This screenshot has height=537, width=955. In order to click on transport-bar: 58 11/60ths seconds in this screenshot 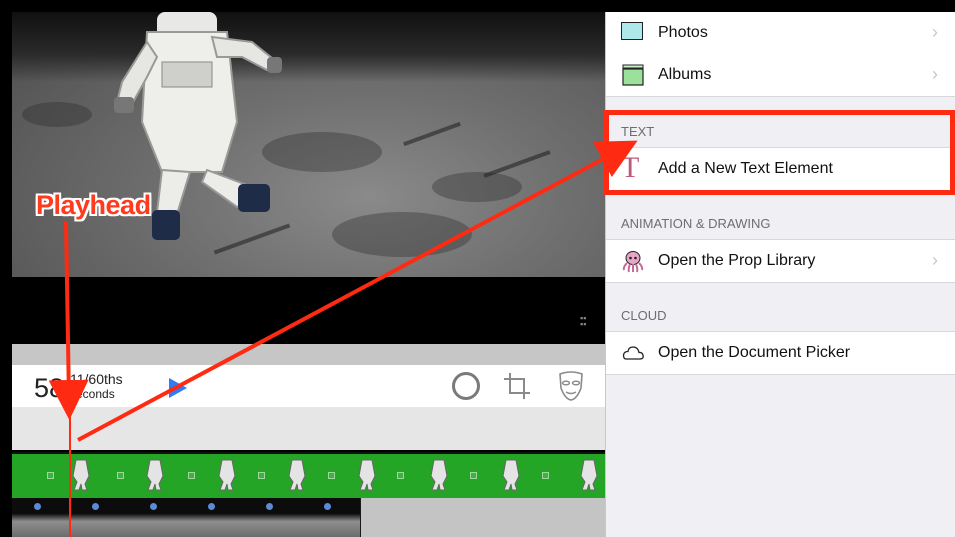, I will do `click(308, 386)`.